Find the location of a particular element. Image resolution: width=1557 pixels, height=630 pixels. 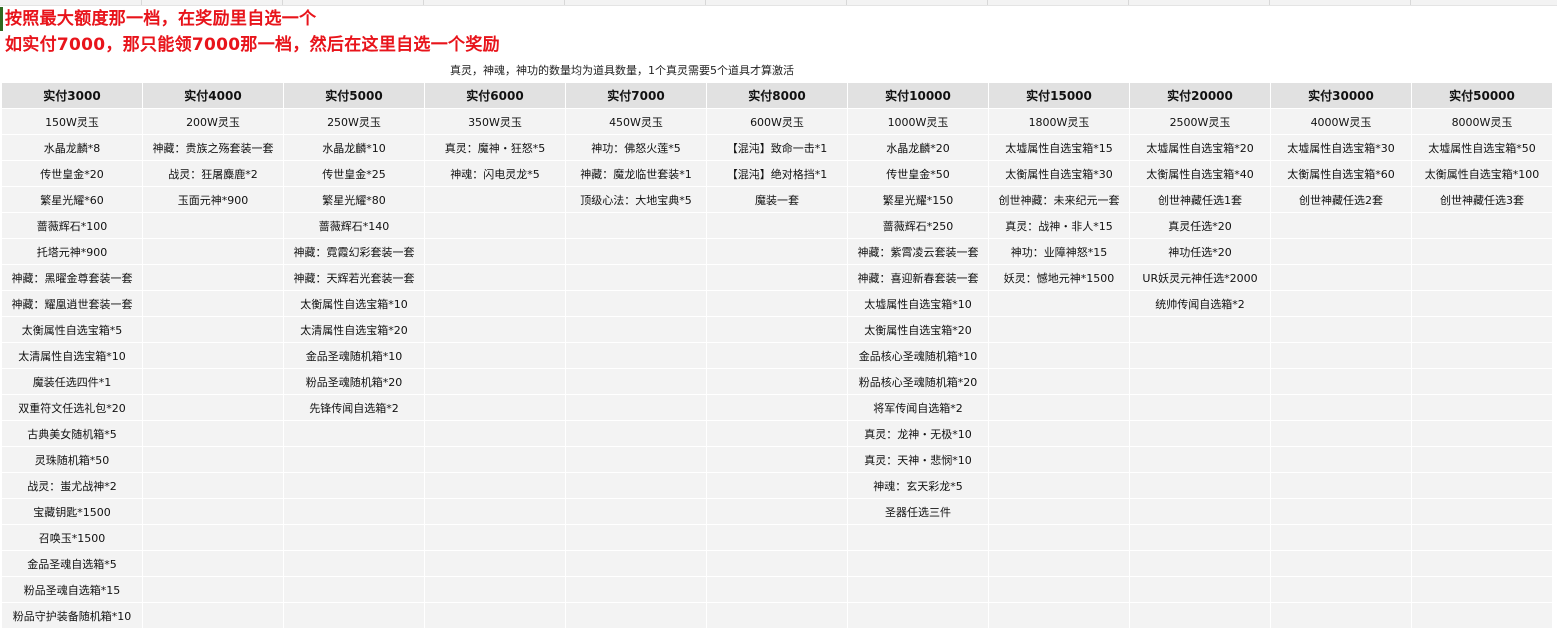

reward-cell: 金品圣魂自选箱*5 is located at coordinates (72, 563).